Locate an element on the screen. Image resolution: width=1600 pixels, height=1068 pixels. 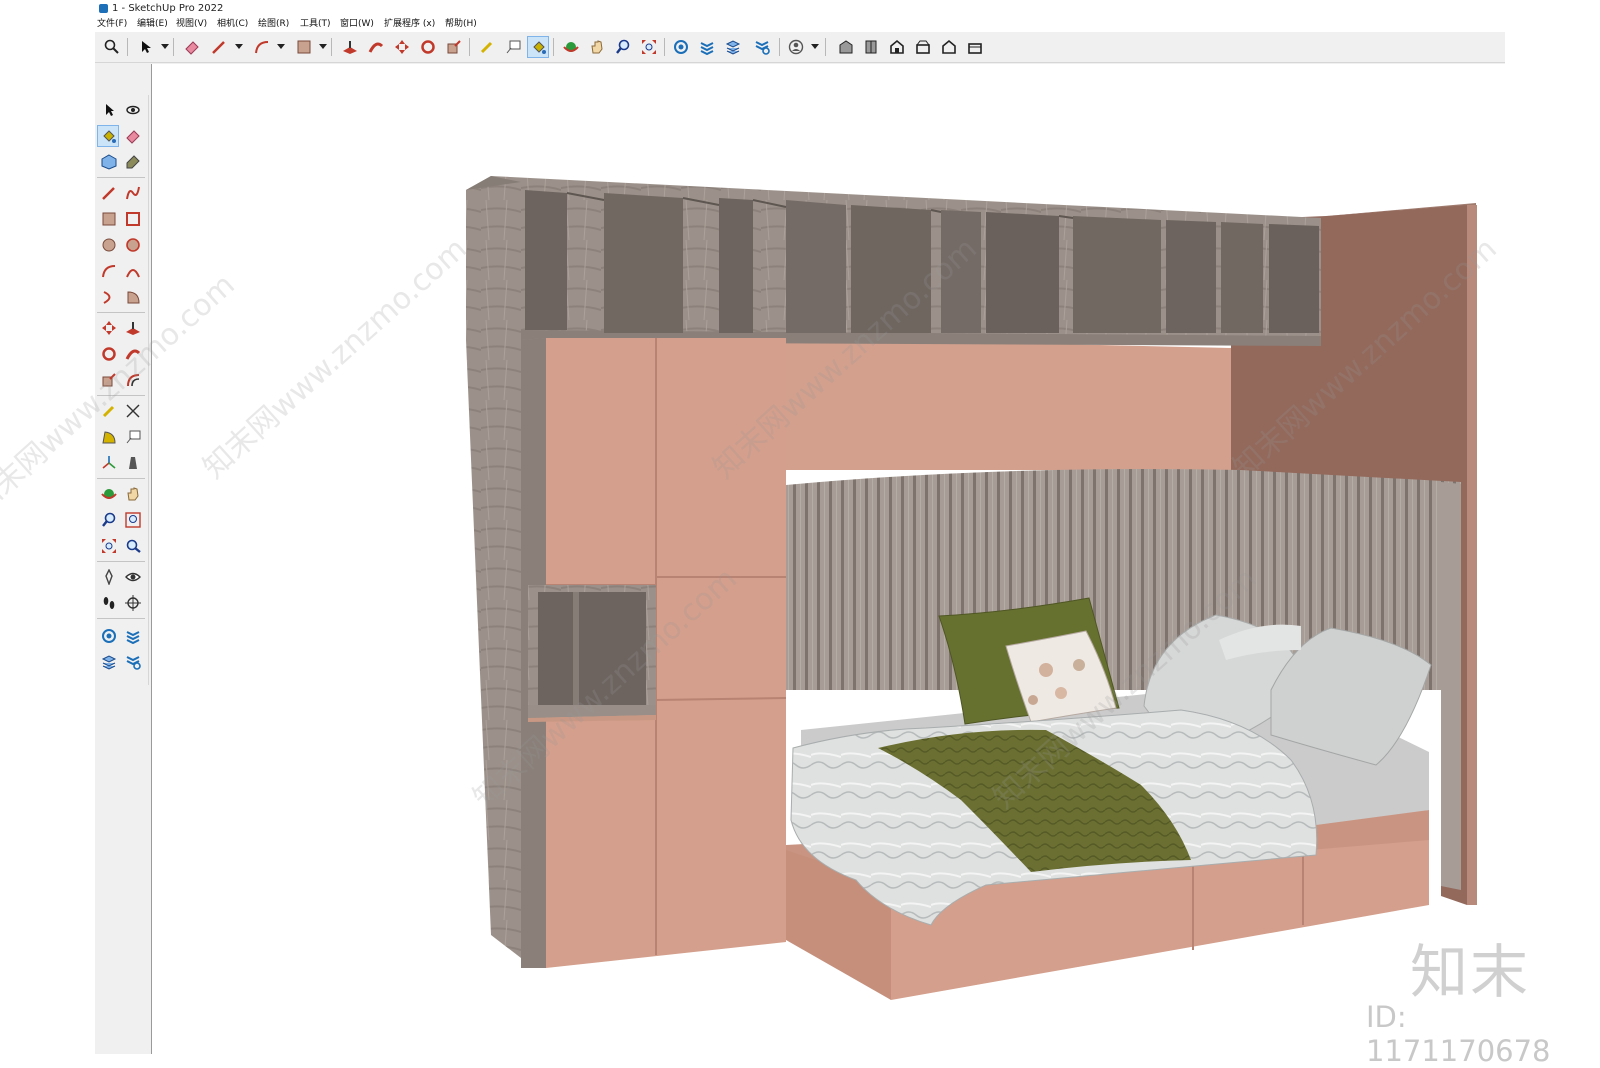
pan-button is located at coordinates (597, 47).